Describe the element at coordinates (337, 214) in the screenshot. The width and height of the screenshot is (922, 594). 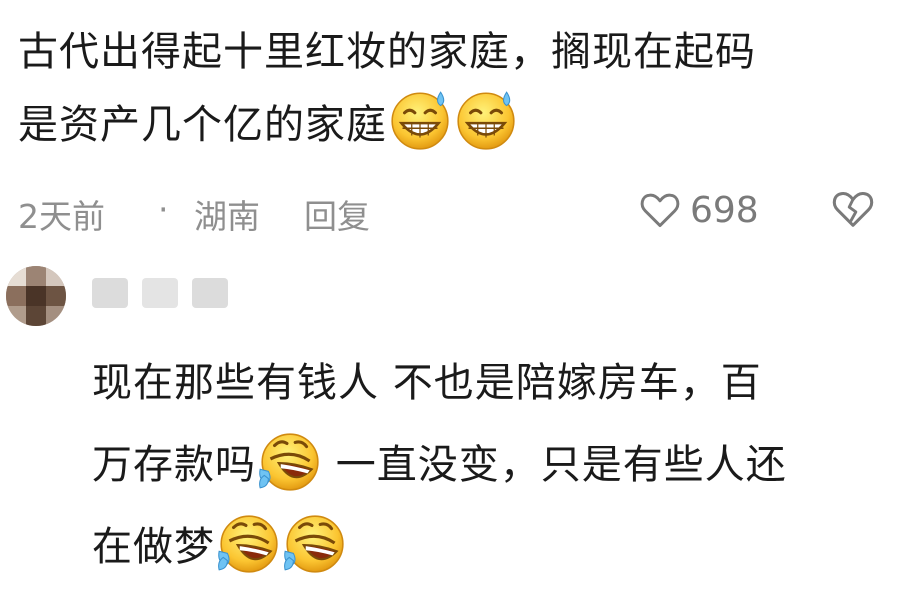
I see `reply-button: 回复` at that location.